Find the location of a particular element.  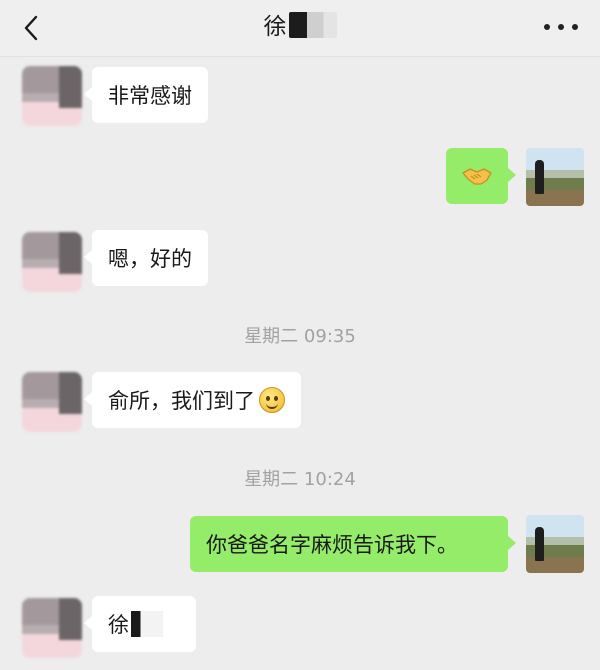

chat-header: 徐 is located at coordinates (300, 28).